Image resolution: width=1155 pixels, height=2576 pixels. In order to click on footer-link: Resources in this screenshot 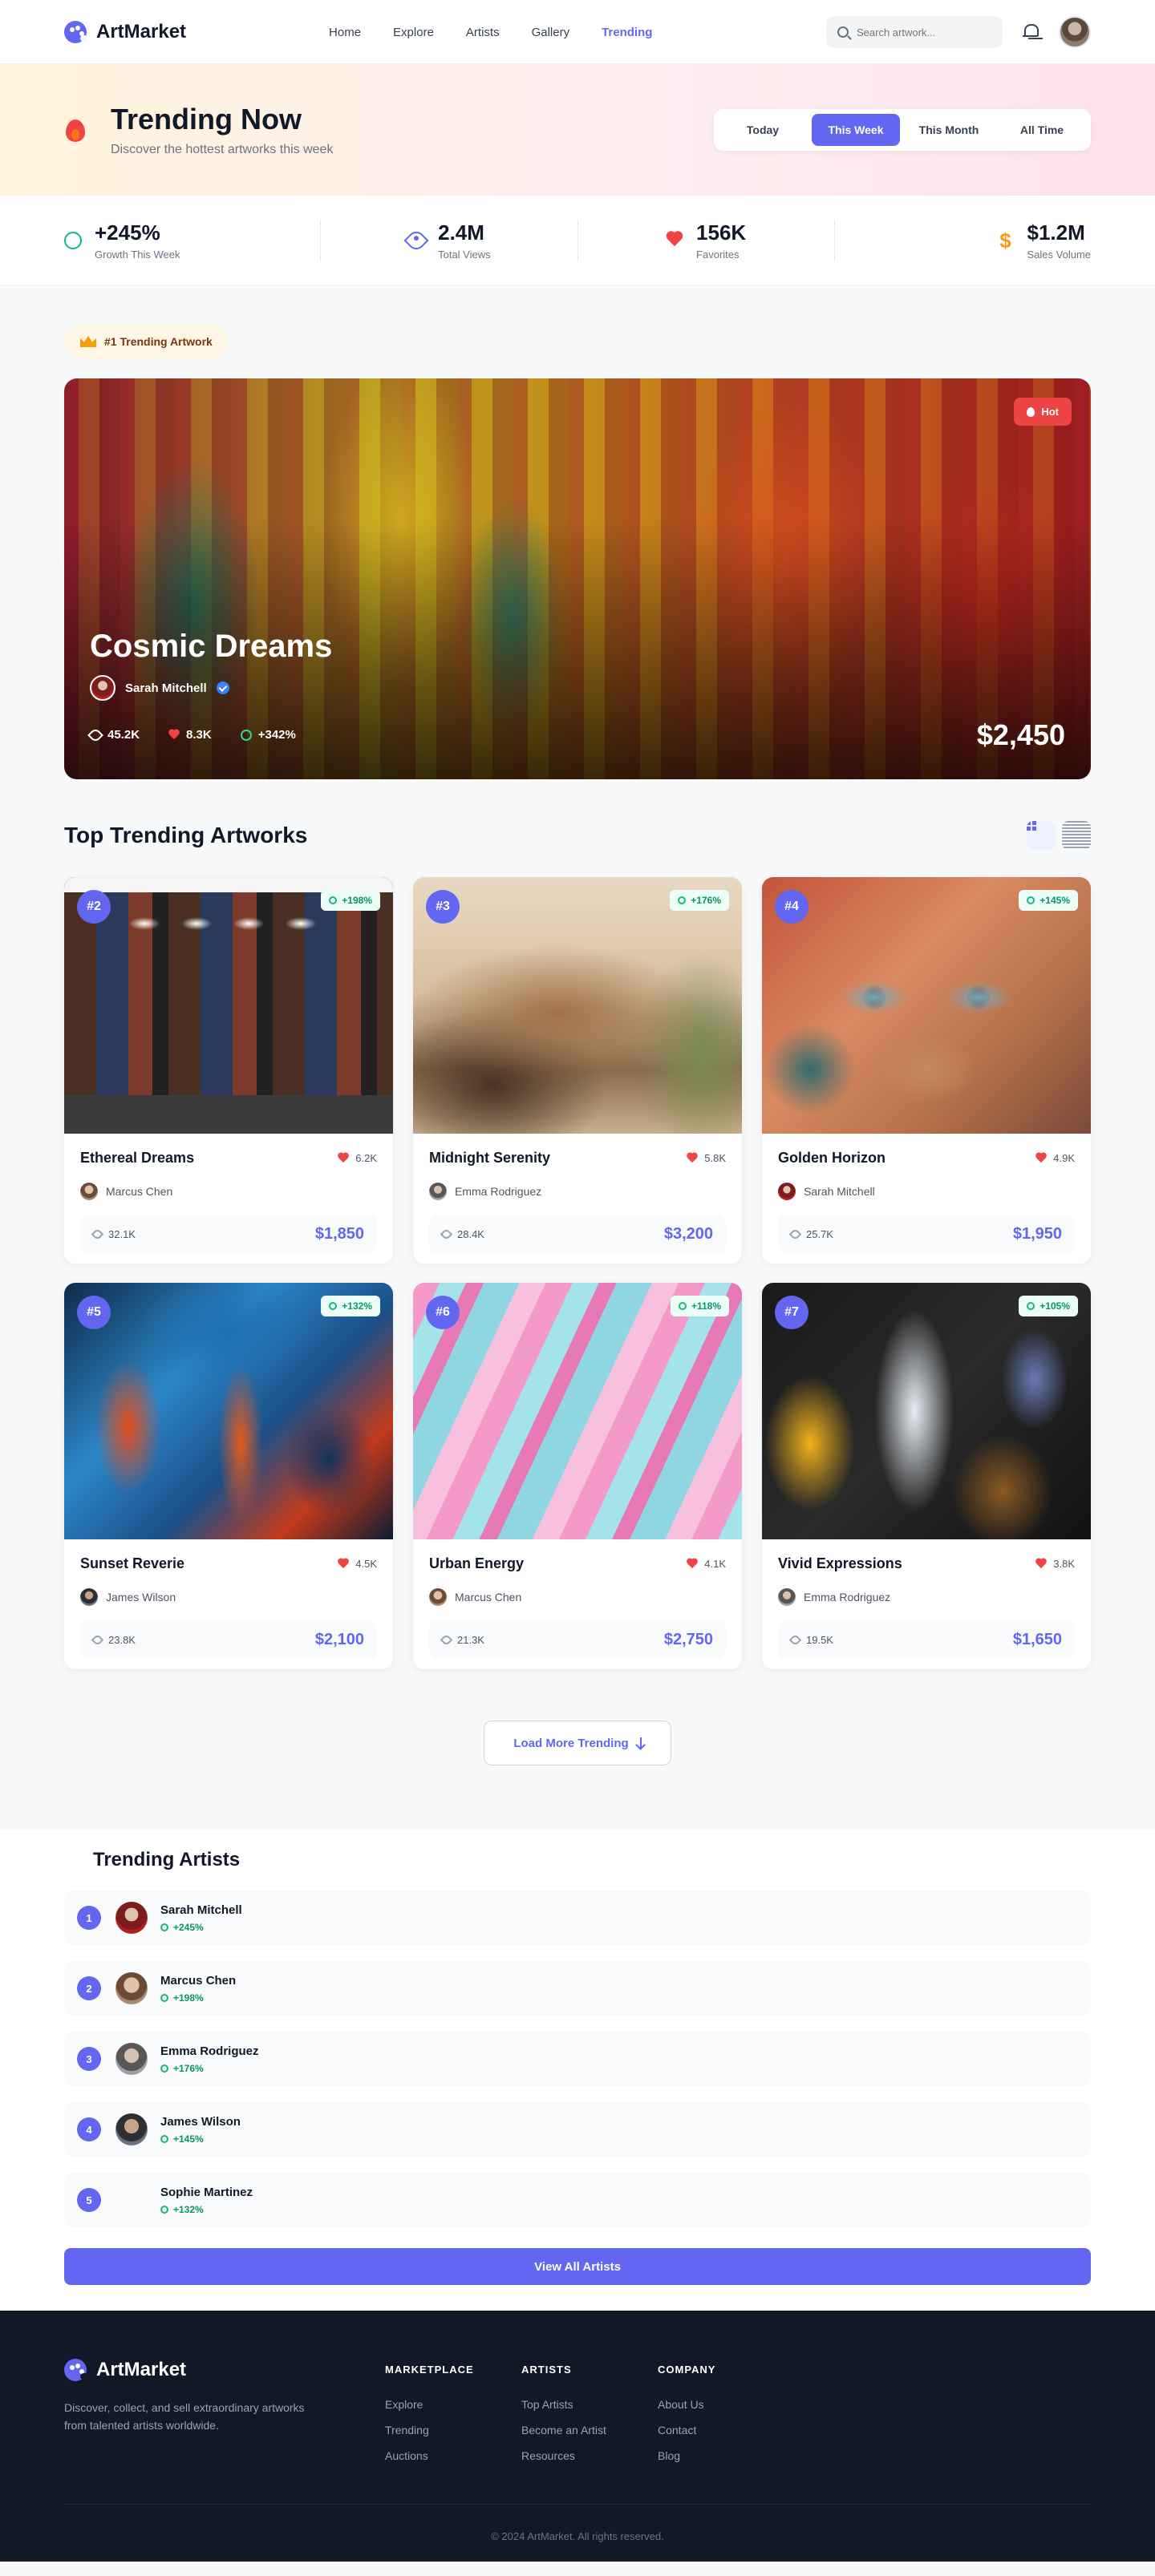, I will do `click(589, 2455)`.